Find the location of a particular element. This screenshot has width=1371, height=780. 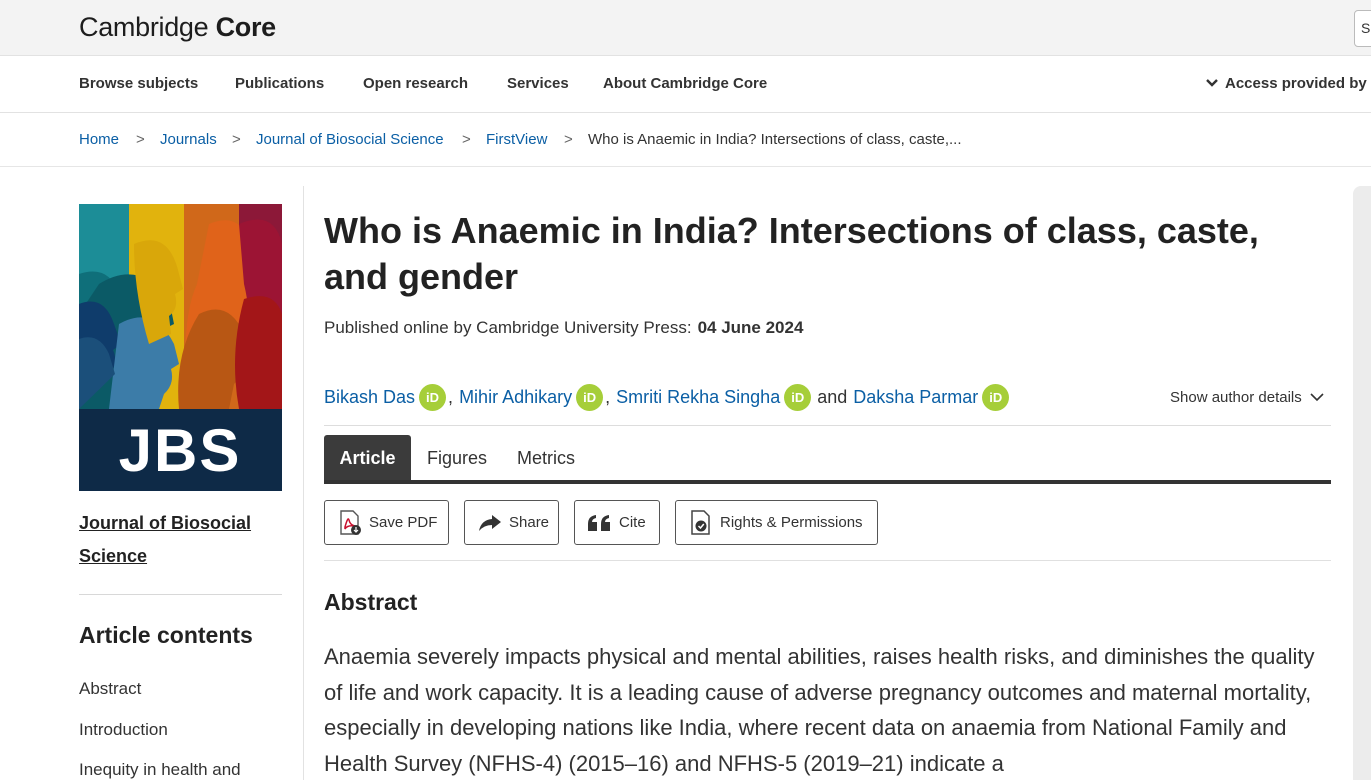

breadcrumb-firstview: FirstView is located at coordinates (516, 139).